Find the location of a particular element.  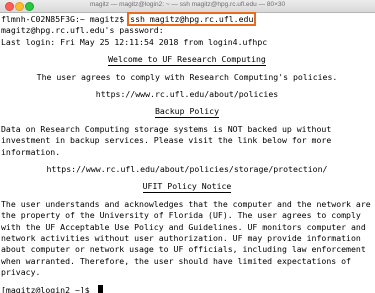

ufit-heading: UFIT Policy Notice is located at coordinates (187, 187).